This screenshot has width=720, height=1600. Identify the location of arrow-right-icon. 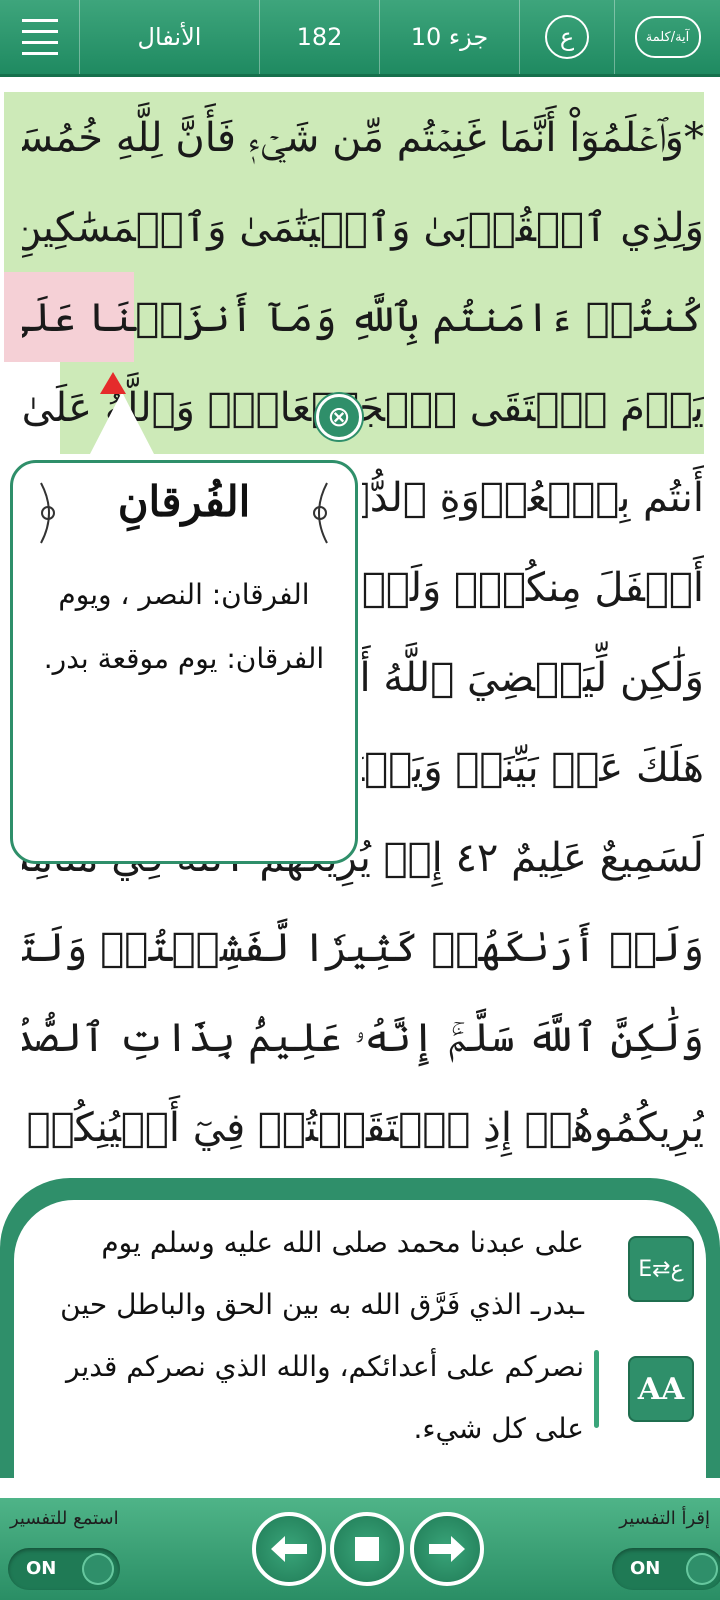
(447, 1549).